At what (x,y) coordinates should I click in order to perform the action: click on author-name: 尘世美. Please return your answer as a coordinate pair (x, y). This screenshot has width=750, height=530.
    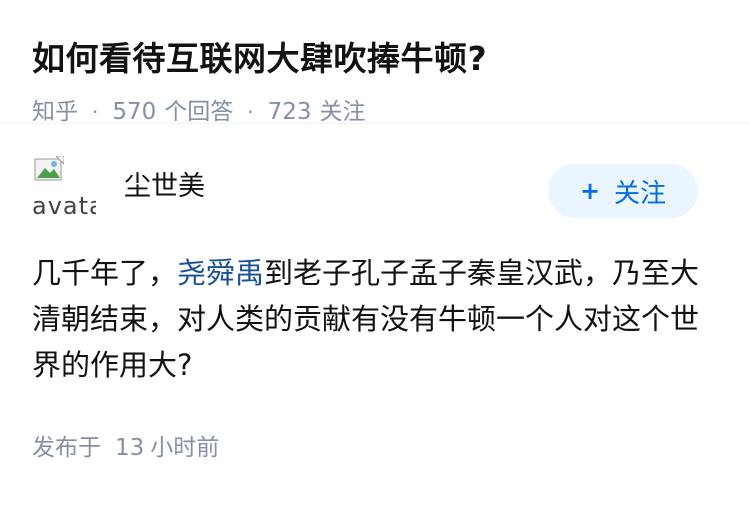
    Looking at the image, I should click on (164, 183).